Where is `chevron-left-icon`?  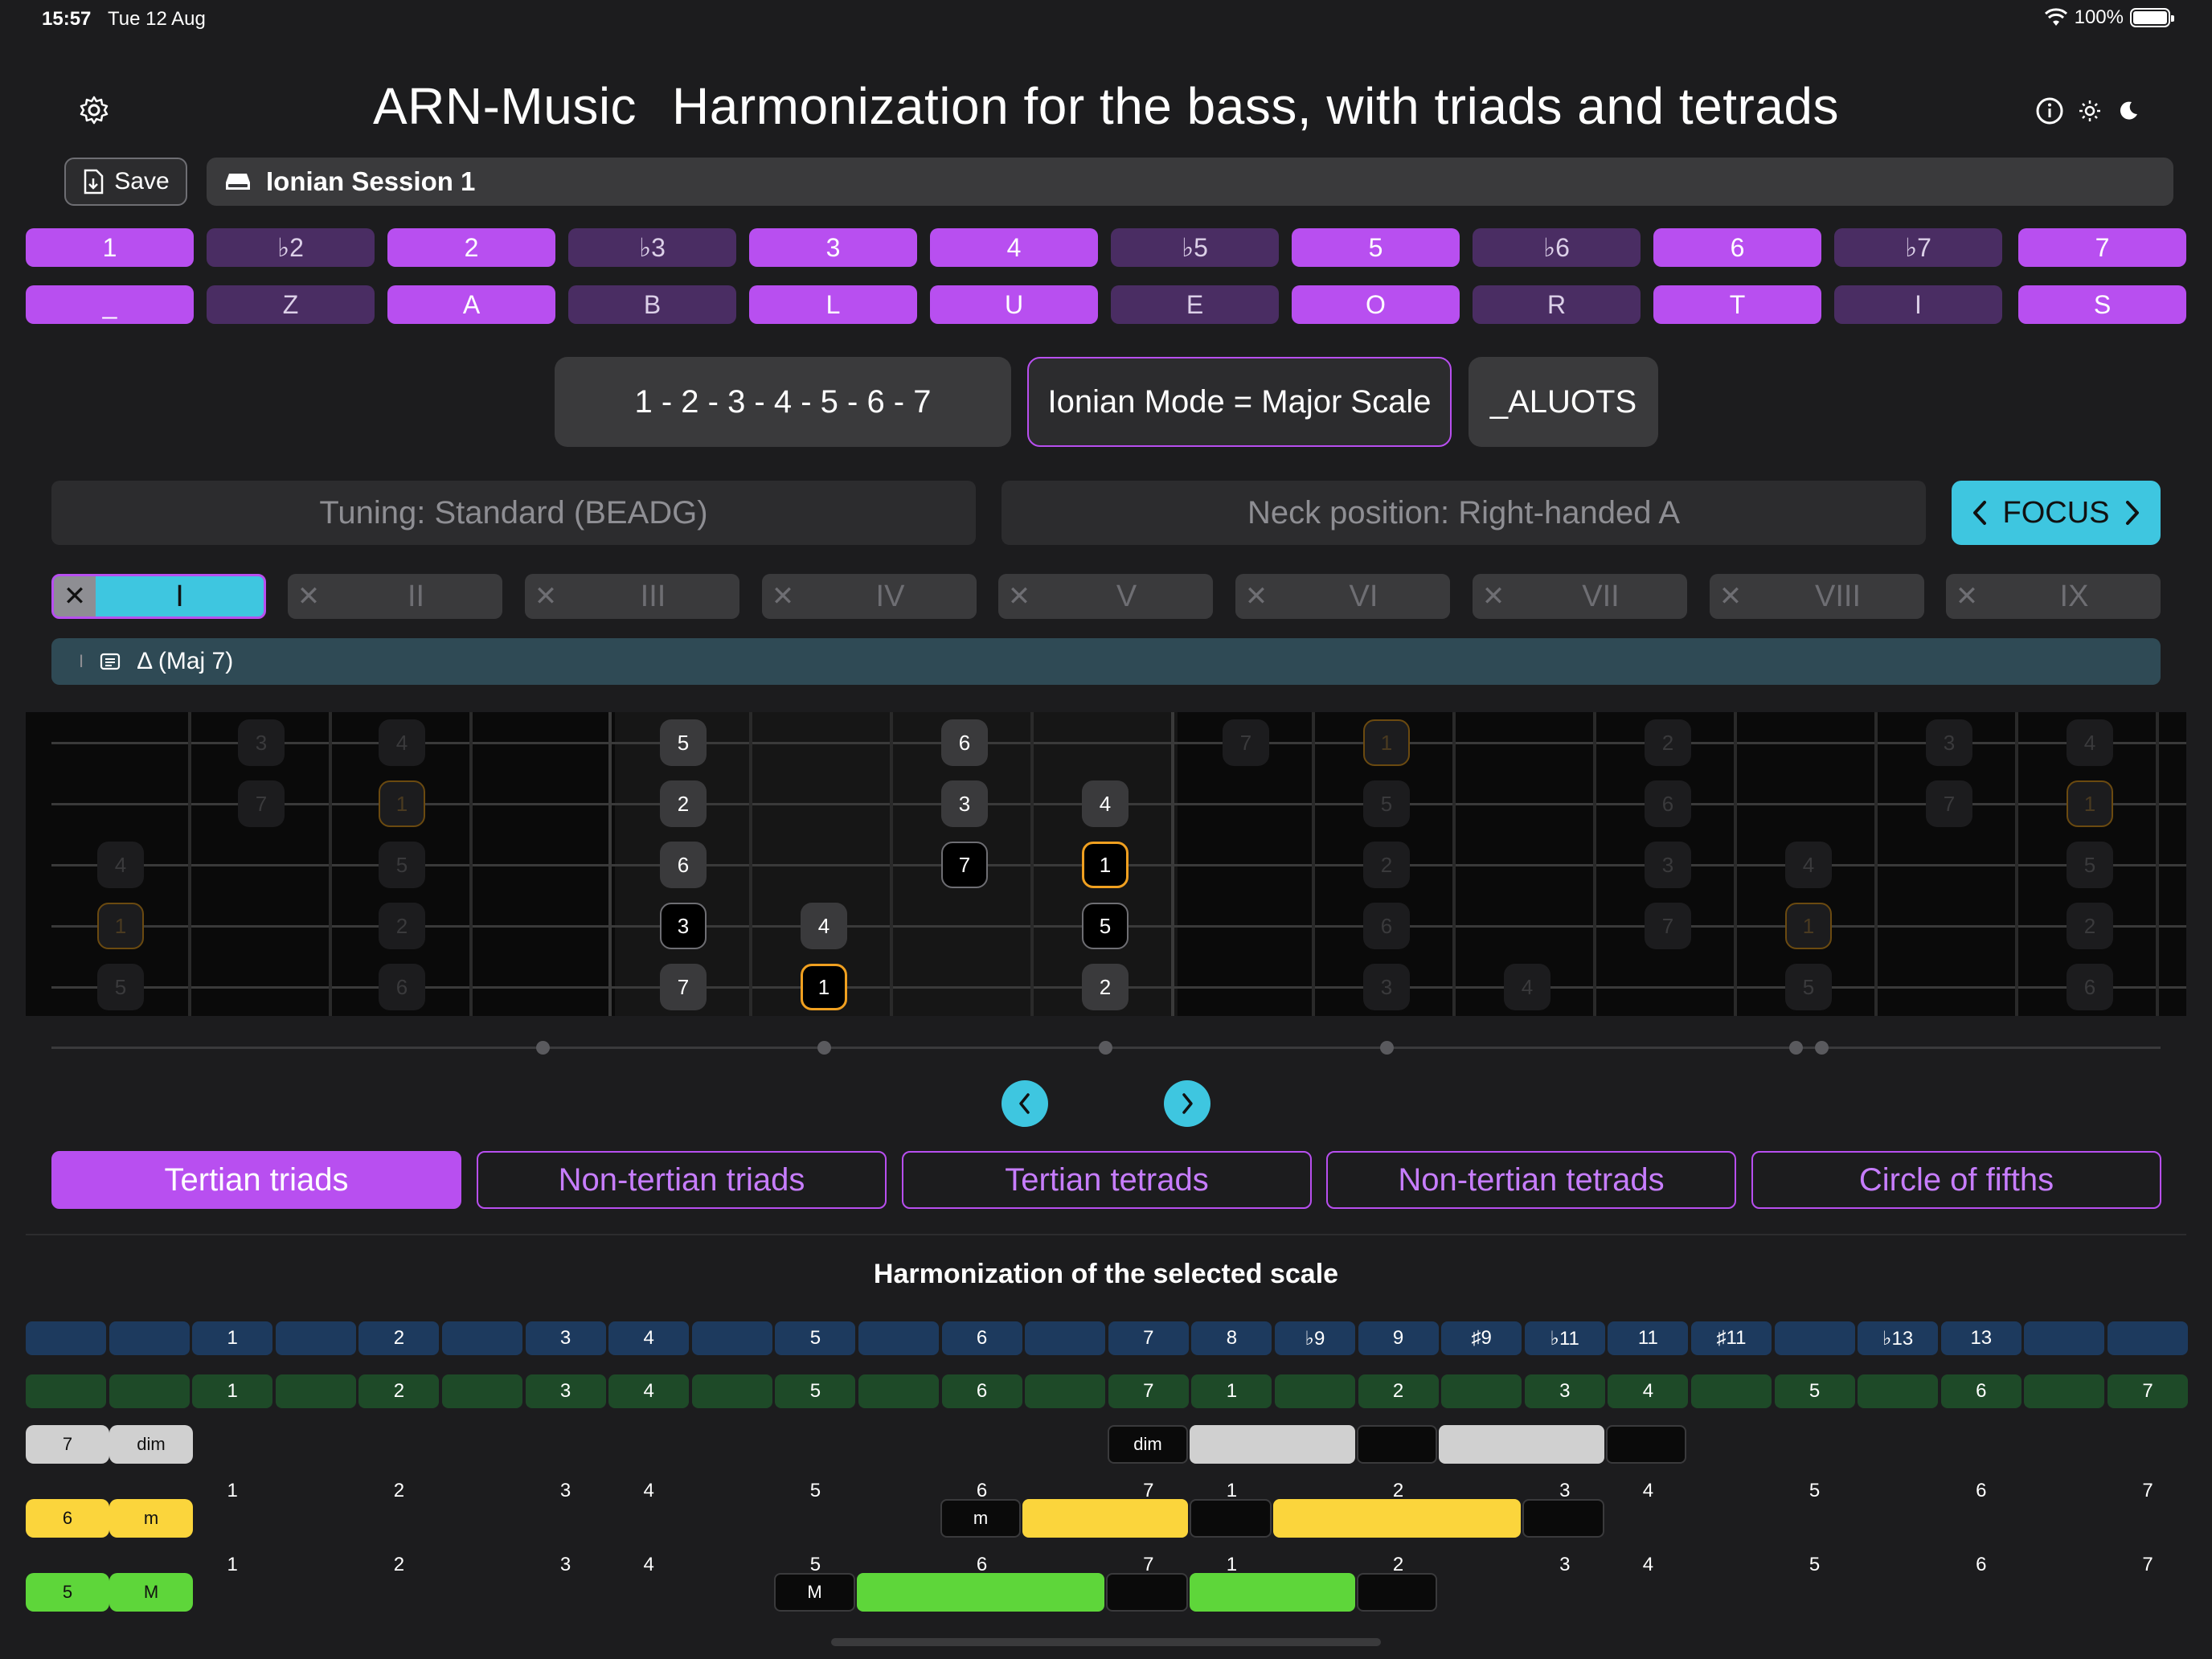
chevron-left-icon is located at coordinates (1980, 512).